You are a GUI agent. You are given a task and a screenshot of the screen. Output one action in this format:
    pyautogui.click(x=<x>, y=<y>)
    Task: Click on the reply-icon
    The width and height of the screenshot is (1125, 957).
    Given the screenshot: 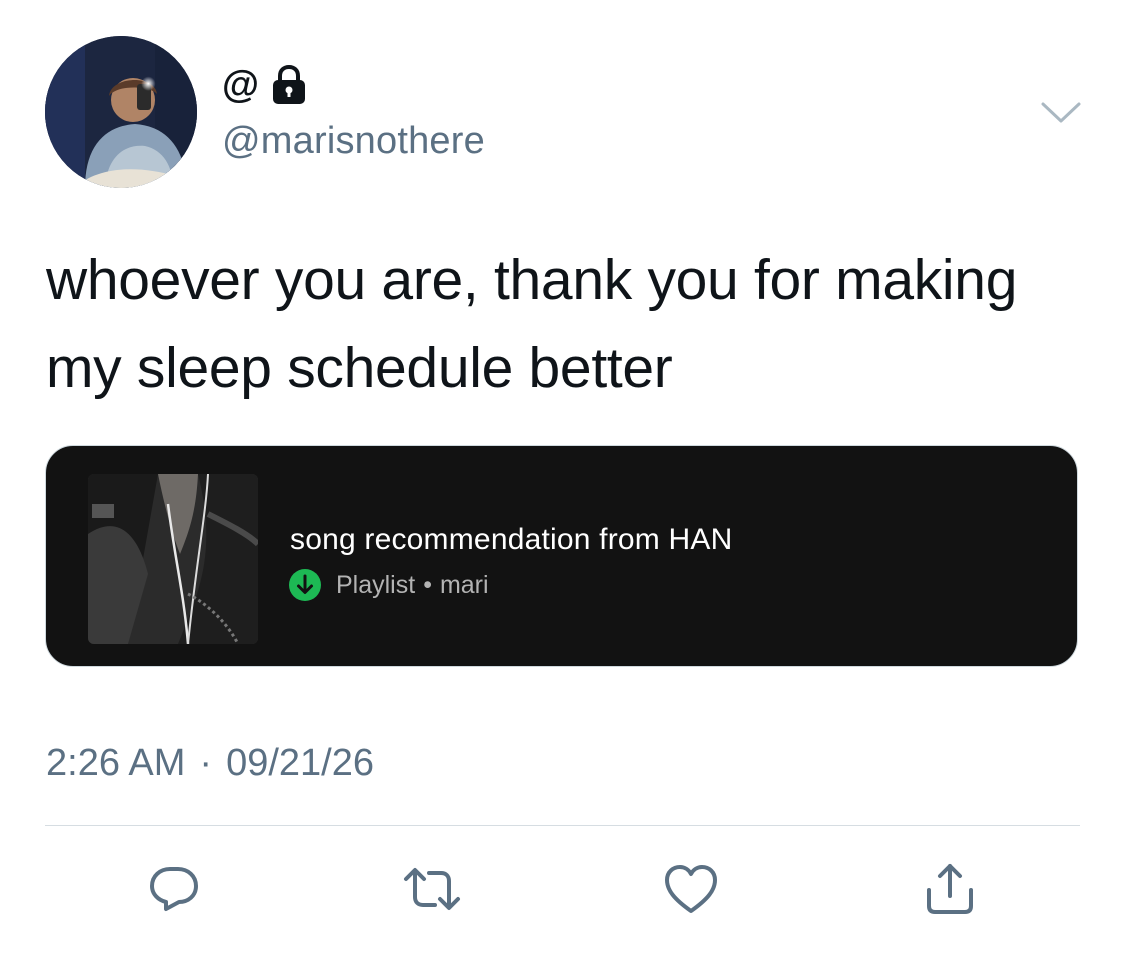 What is the action you would take?
    pyautogui.click(x=174, y=889)
    